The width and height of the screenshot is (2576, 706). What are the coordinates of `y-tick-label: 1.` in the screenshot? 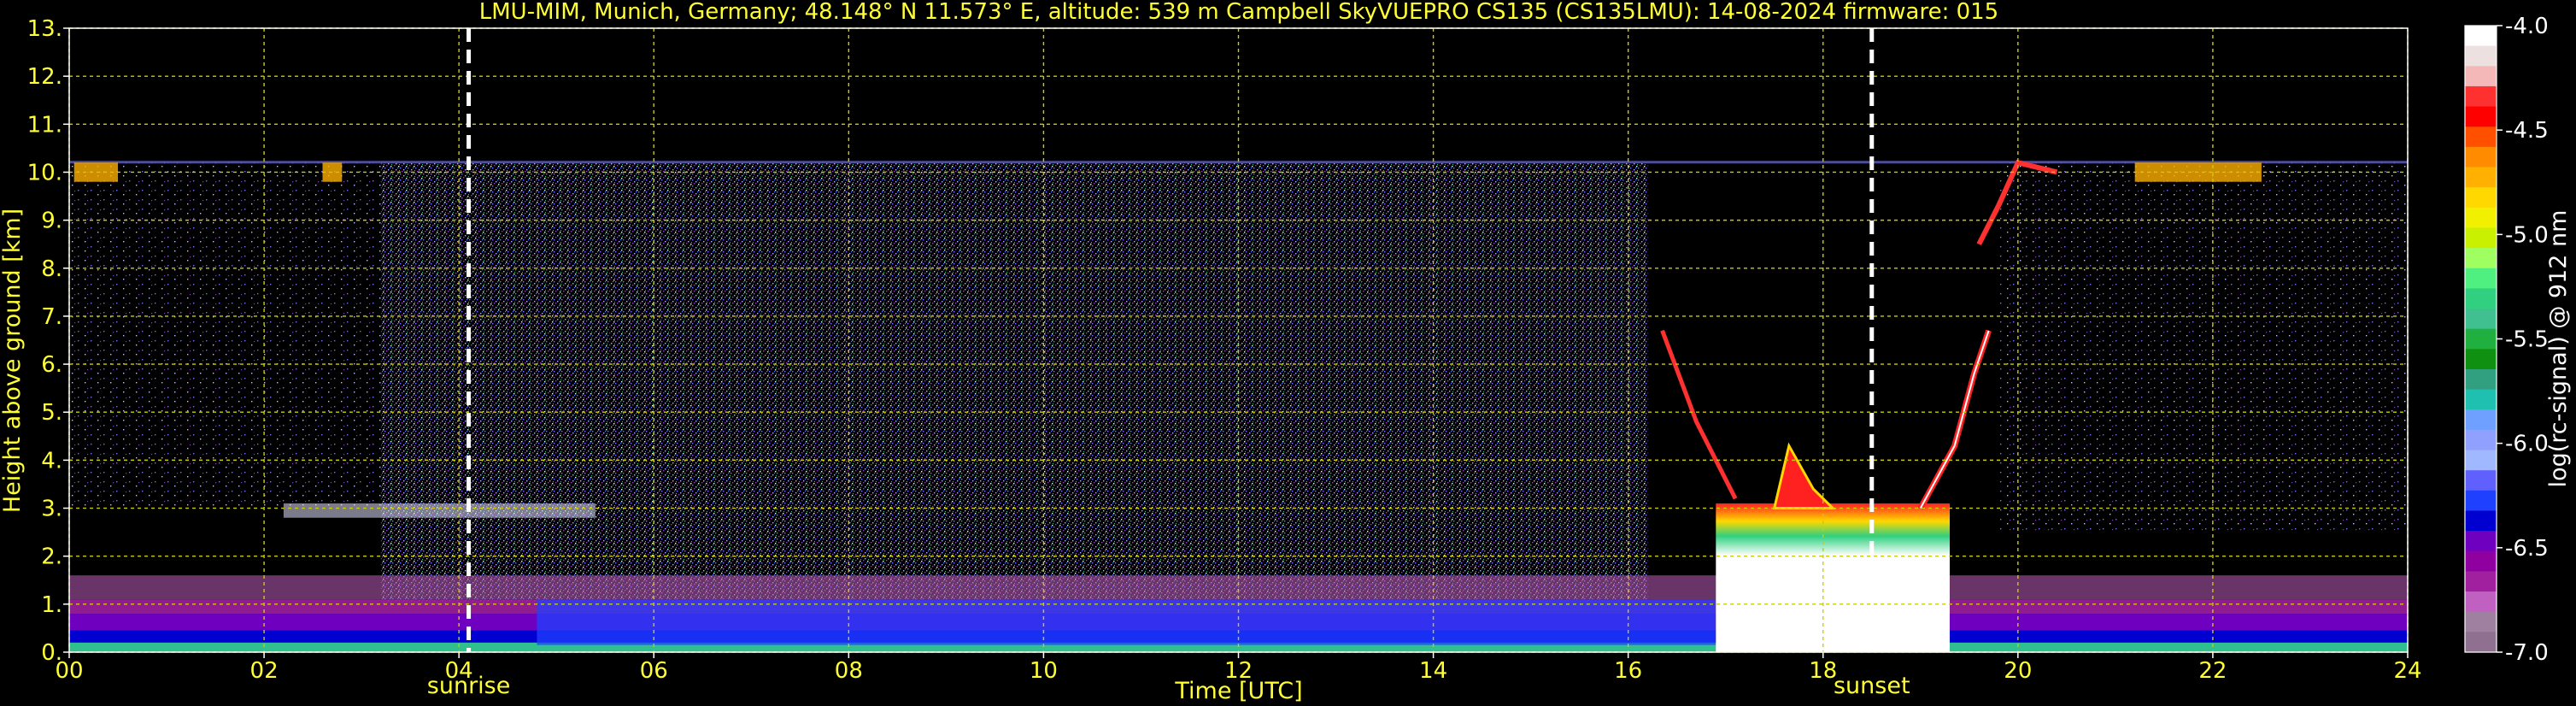 It's located at (51, 605).